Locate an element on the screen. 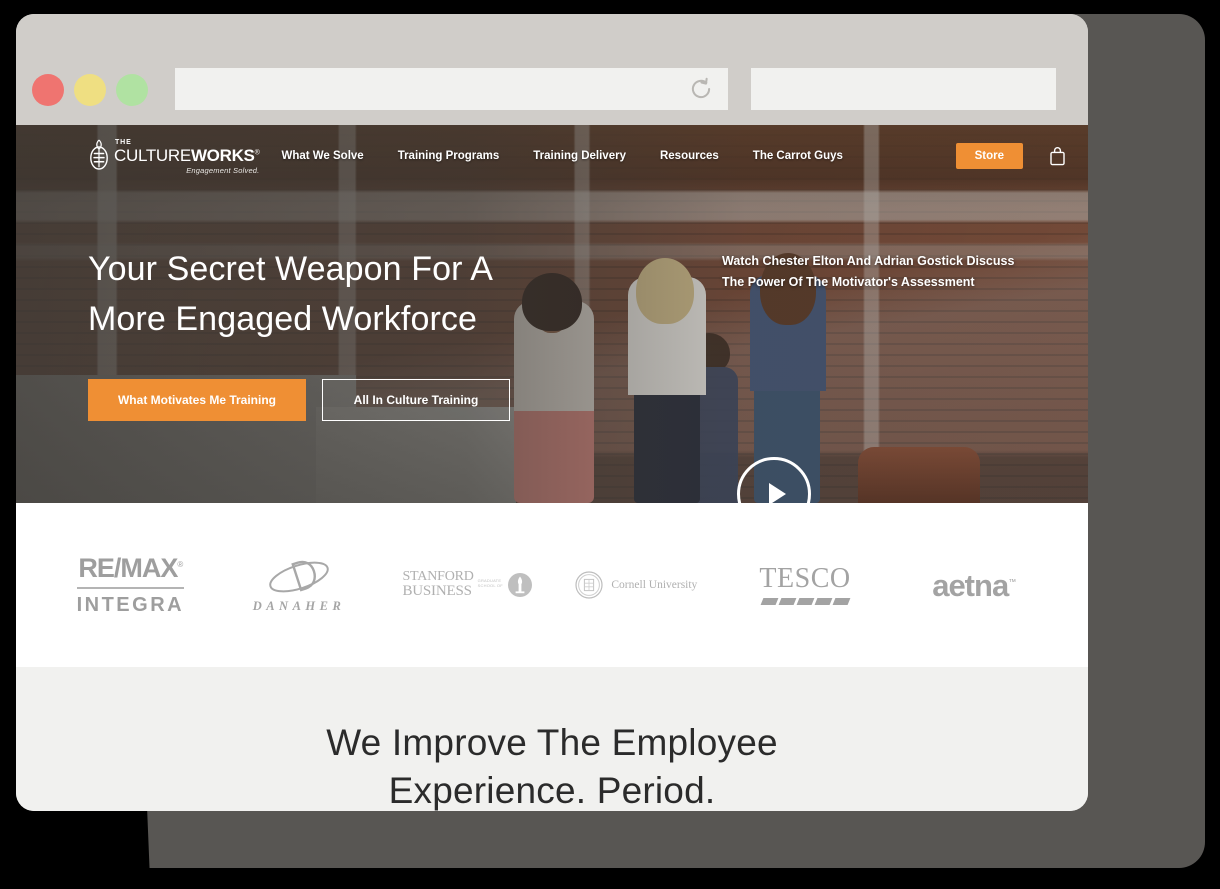 The width and height of the screenshot is (1220, 889). business-wordmark: BUSINESS is located at coordinates (437, 591).